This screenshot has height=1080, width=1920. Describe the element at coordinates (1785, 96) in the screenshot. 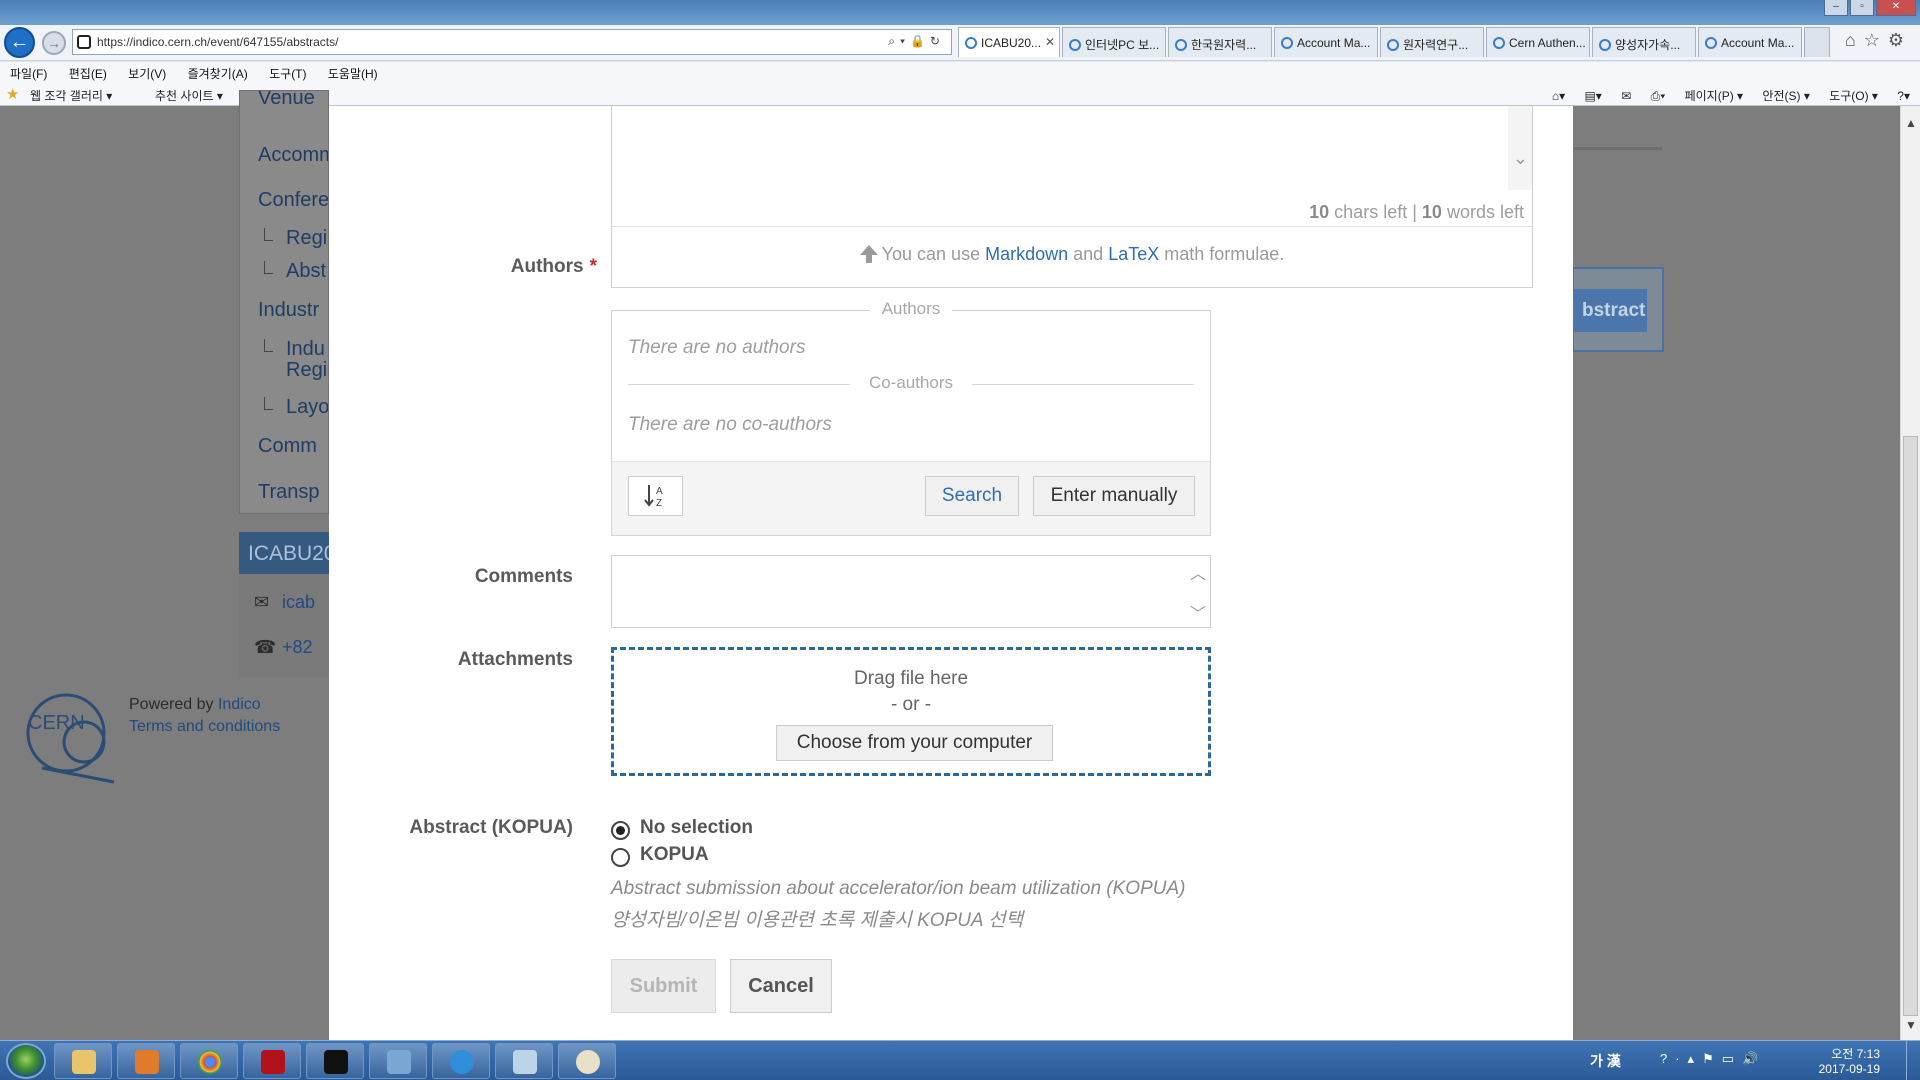

I see `command-safety: 안전(S) ▾` at that location.